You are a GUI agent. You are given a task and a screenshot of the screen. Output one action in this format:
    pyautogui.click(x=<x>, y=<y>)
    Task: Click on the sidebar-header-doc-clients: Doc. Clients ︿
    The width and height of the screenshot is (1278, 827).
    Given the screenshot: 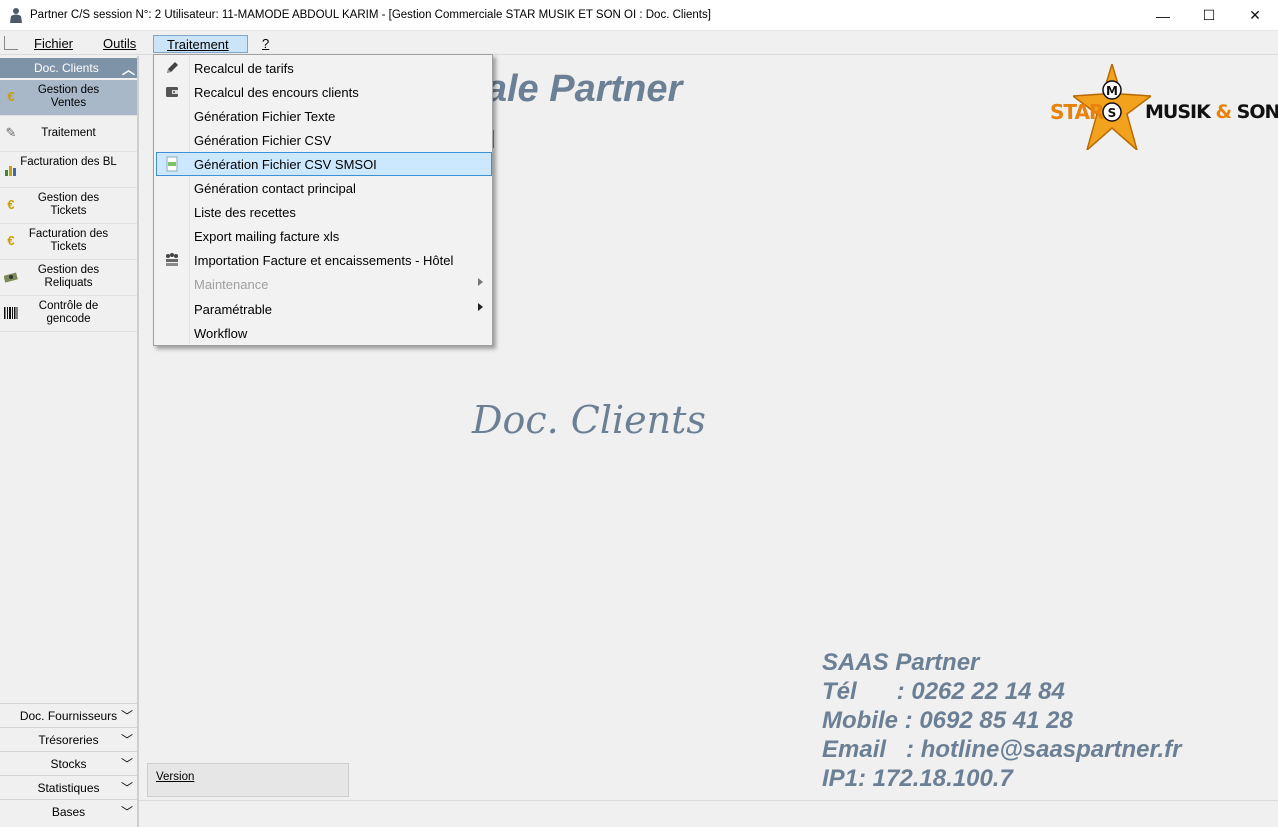 What is the action you would take?
    pyautogui.click(x=68, y=68)
    